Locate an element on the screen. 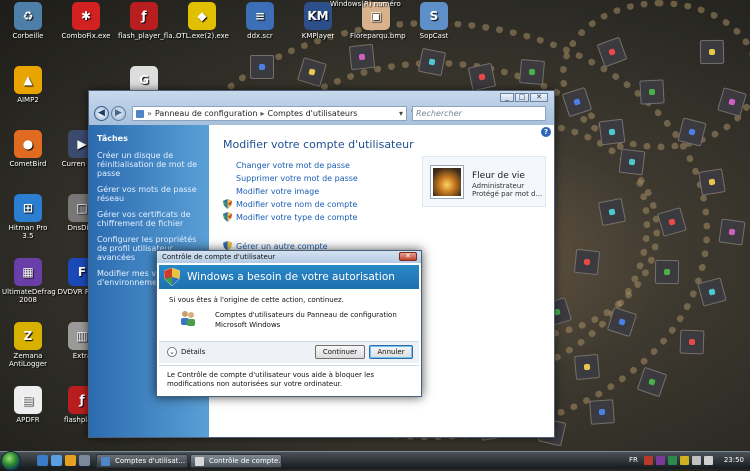 The height and width of the screenshot is (471, 750). breadcrumb-current: Comptes d'utilisateurs is located at coordinates (312, 113).